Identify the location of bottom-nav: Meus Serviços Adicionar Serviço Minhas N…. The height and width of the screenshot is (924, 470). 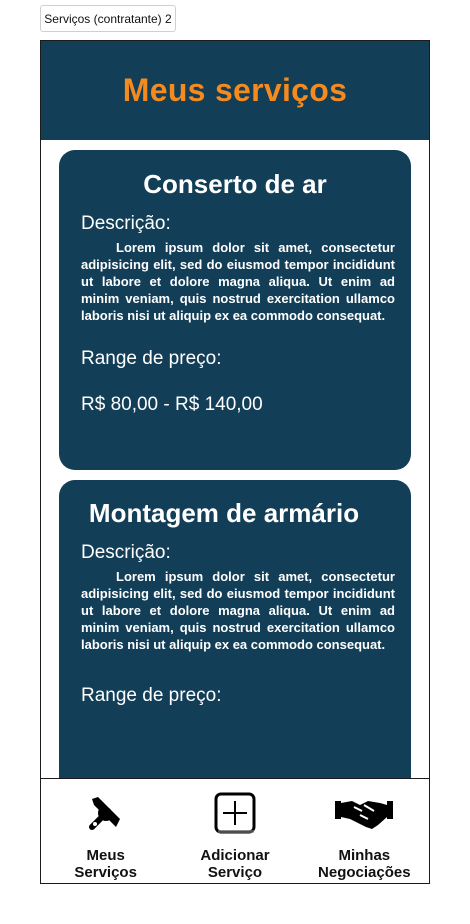
(235, 830).